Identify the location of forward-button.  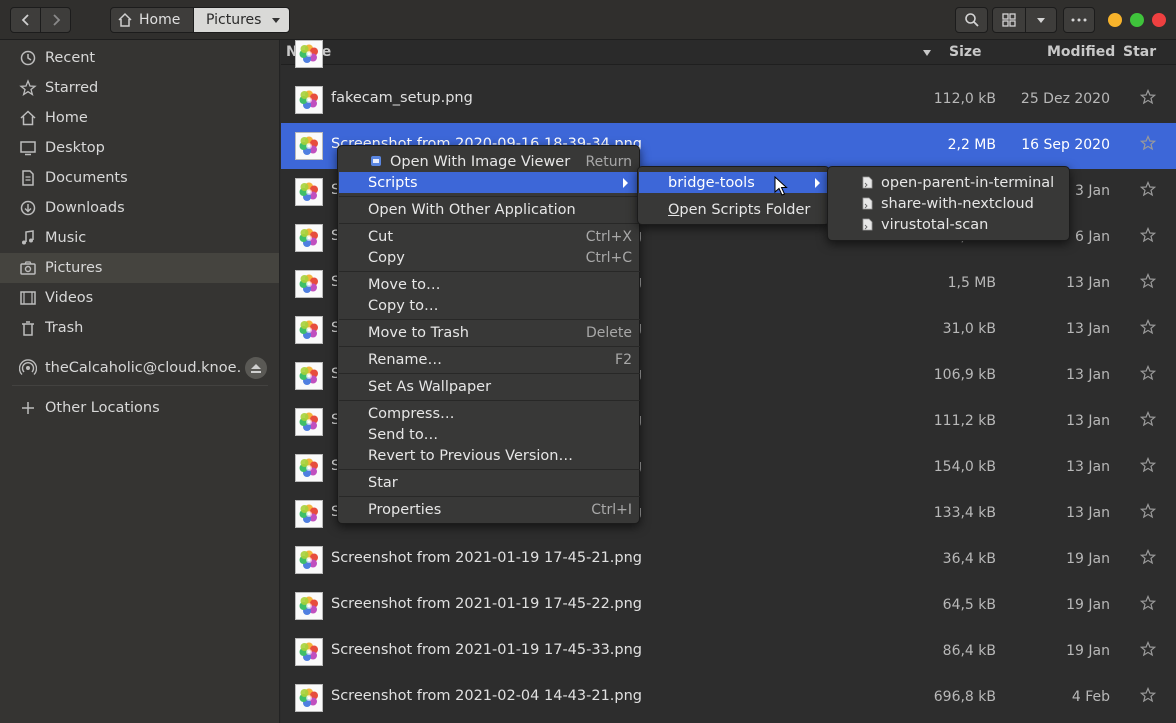
(55, 20).